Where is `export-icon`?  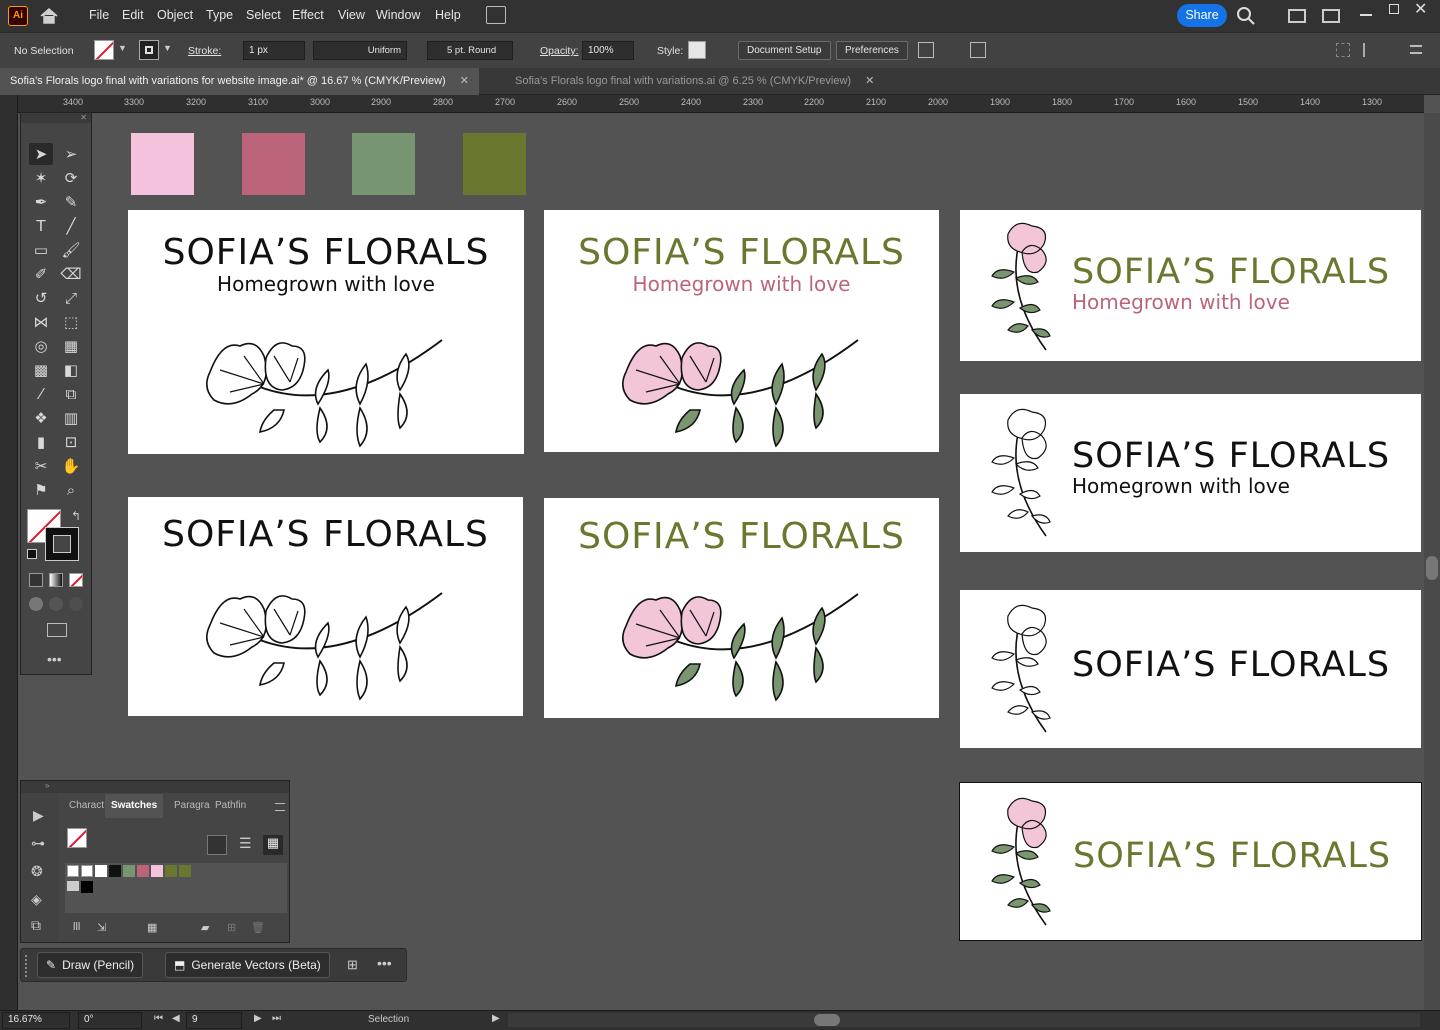
export-icon is located at coordinates (978, 50).